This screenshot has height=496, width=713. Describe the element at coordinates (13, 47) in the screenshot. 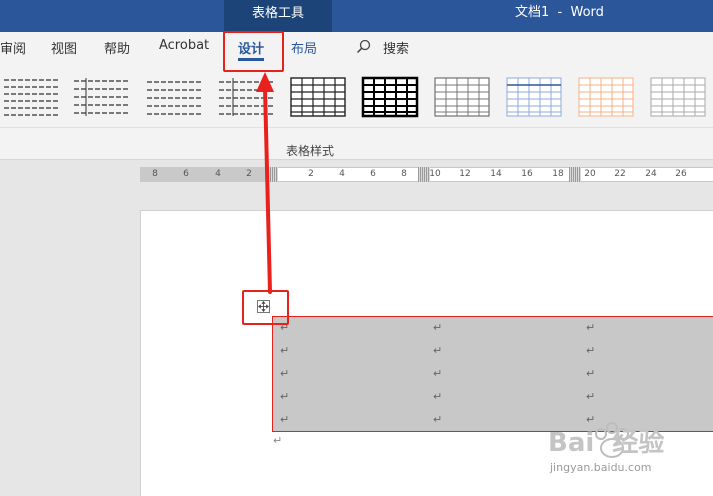

I see `tab-review: 审阅` at that location.